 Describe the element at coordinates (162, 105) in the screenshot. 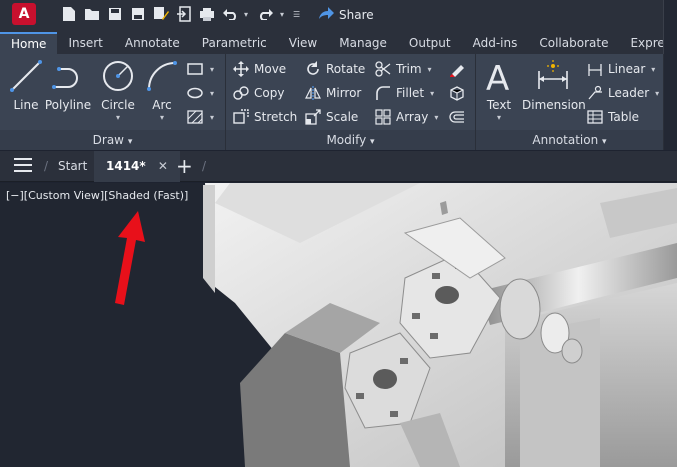

I see `arc-label: Arc` at that location.